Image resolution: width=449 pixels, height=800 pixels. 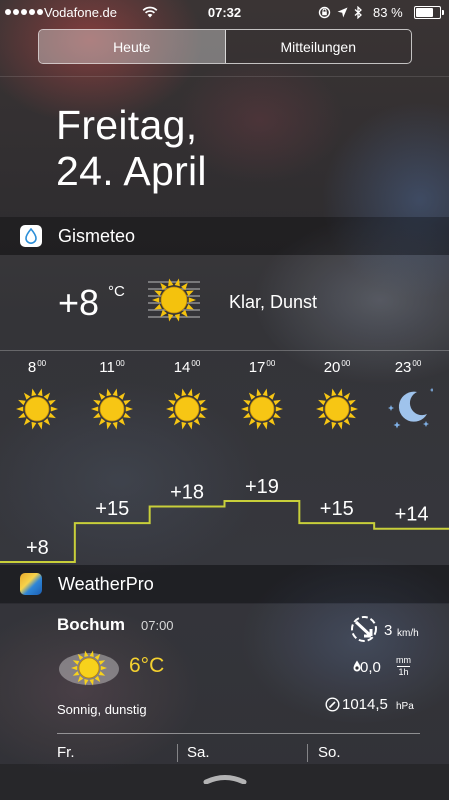 What do you see at coordinates (403, 672) in the screenshot?
I see `rain-unit-bottom: 1h` at bounding box center [403, 672].